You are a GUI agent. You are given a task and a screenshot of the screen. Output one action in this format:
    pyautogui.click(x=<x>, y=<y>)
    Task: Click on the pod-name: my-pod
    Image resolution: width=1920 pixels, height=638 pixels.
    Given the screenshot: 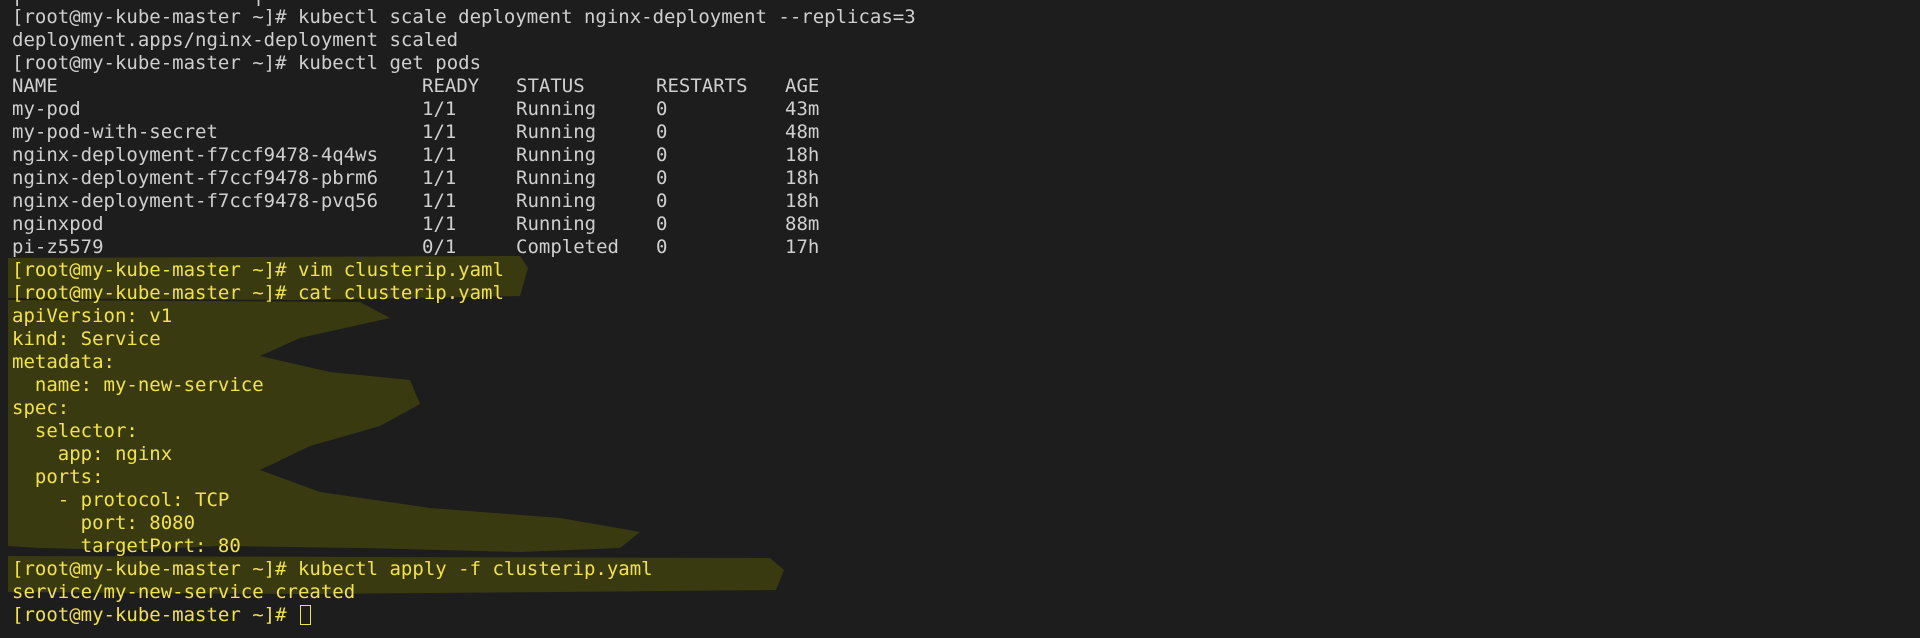 What is the action you would take?
    pyautogui.click(x=46, y=109)
    